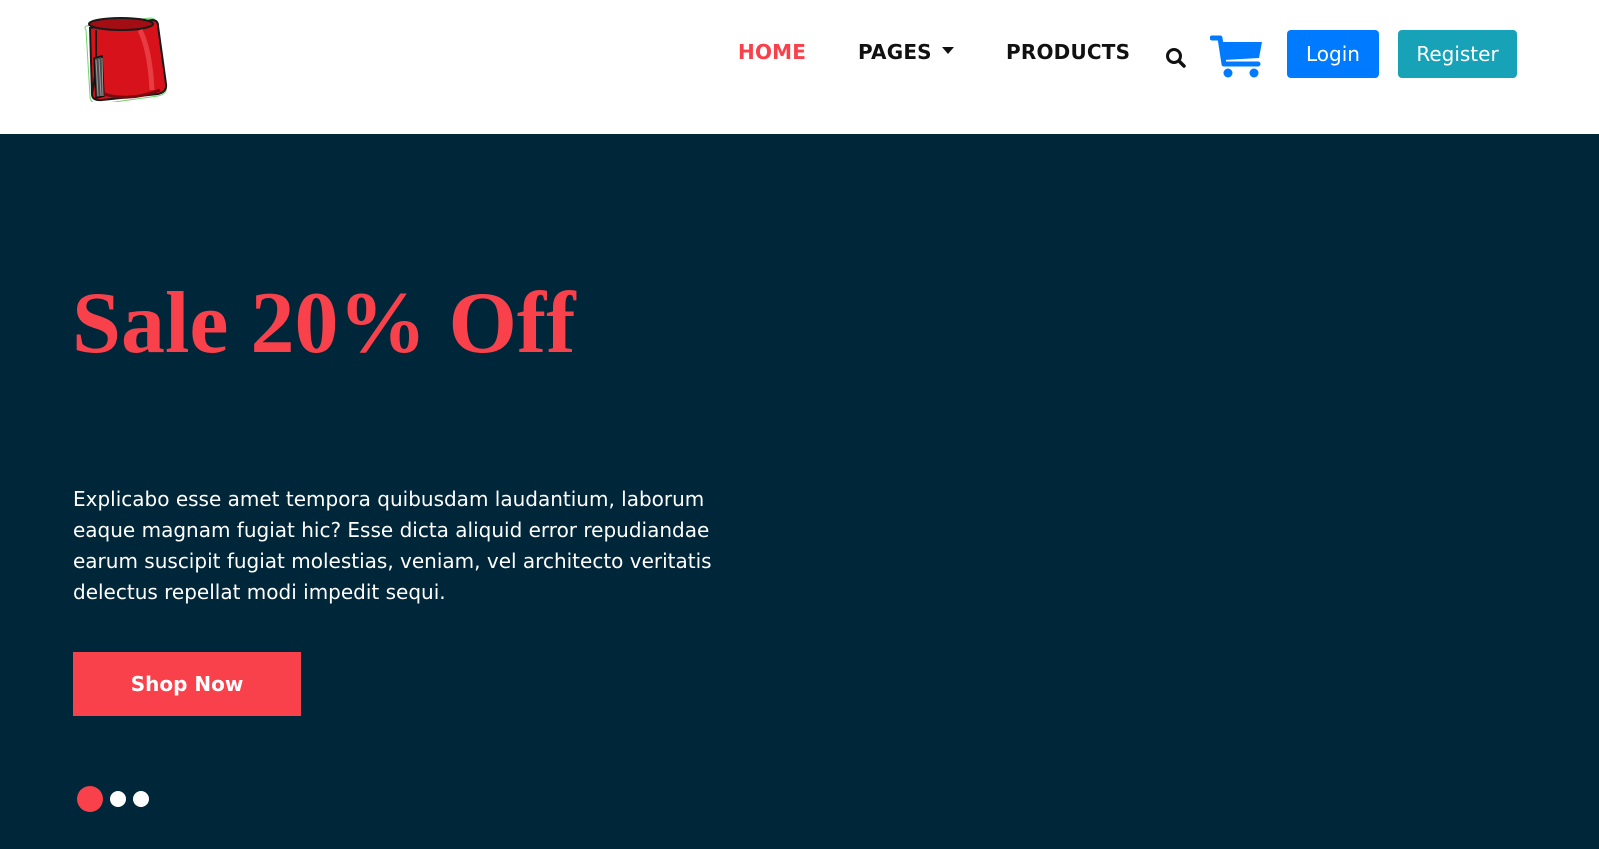 This screenshot has width=1599, height=849. I want to click on shop-now-button: Shop Now, so click(187, 684).